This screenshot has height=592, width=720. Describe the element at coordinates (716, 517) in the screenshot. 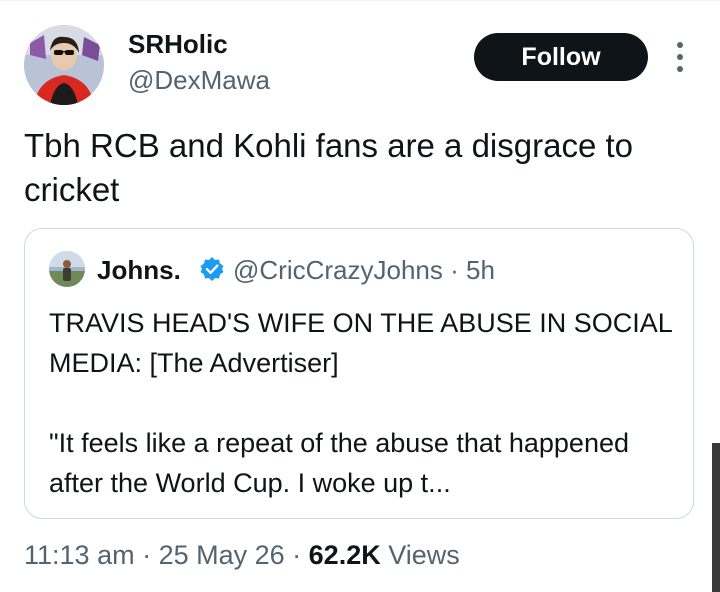

I see `scrollbar-thumb` at that location.